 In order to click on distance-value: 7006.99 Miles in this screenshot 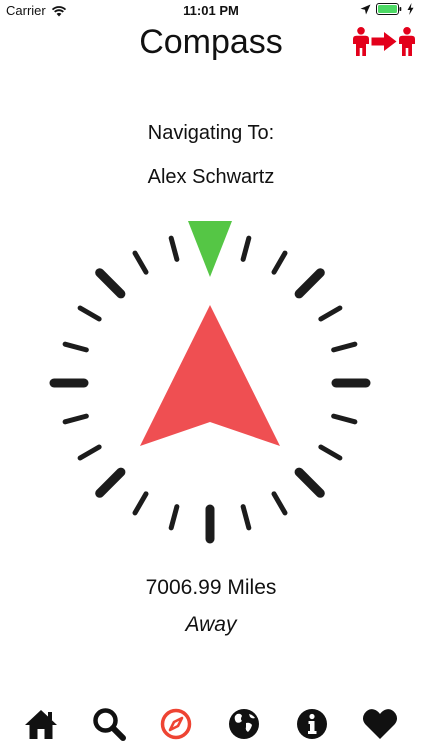, I will do `click(211, 587)`.